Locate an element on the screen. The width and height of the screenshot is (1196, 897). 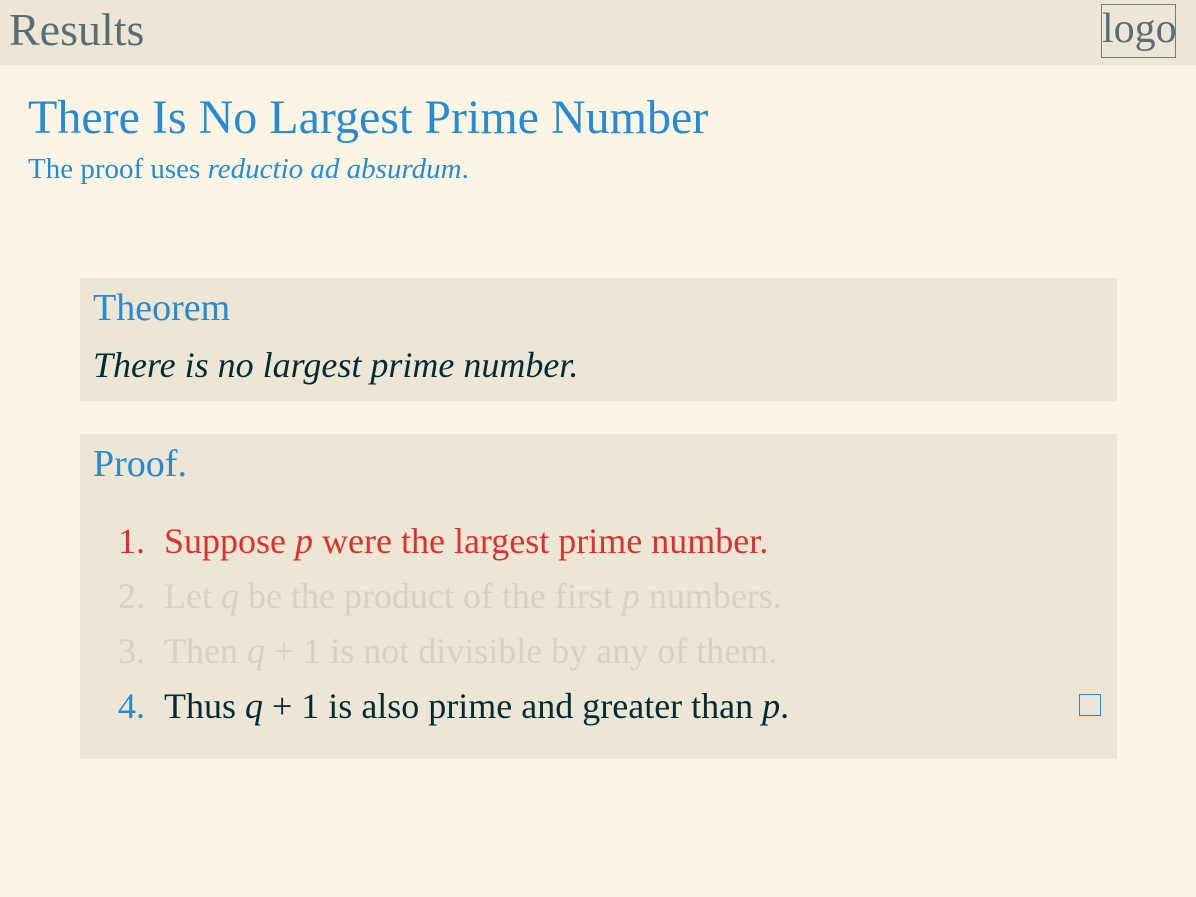
step-text: Thus is located at coordinates (204, 706).